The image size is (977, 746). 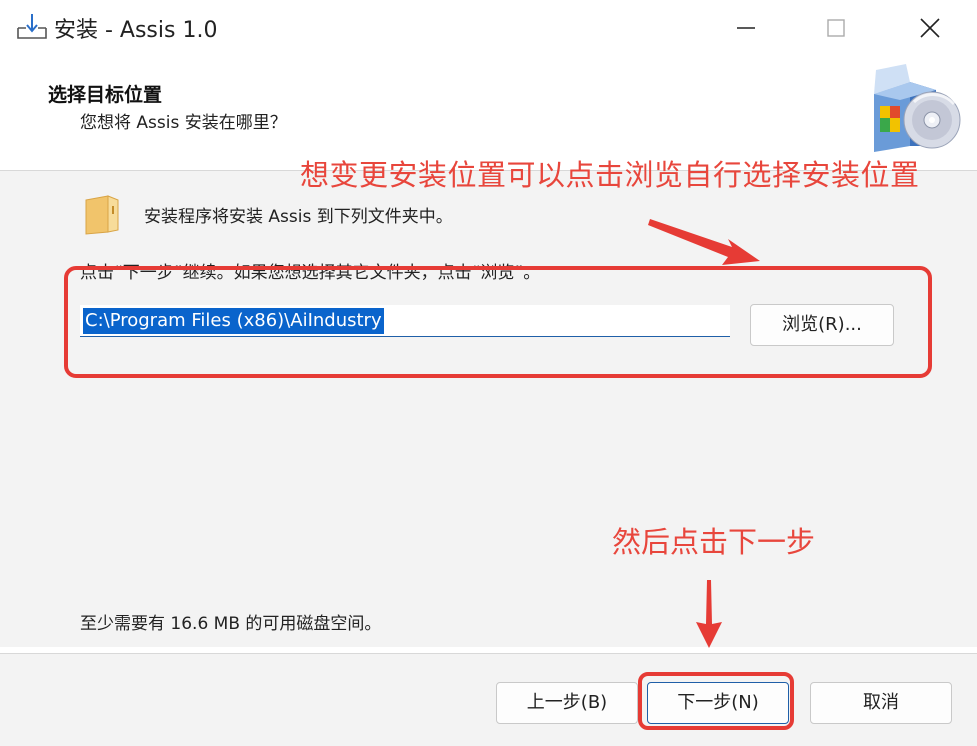 What do you see at coordinates (704, 242) in the screenshot?
I see `annotation-arrow-icon` at bounding box center [704, 242].